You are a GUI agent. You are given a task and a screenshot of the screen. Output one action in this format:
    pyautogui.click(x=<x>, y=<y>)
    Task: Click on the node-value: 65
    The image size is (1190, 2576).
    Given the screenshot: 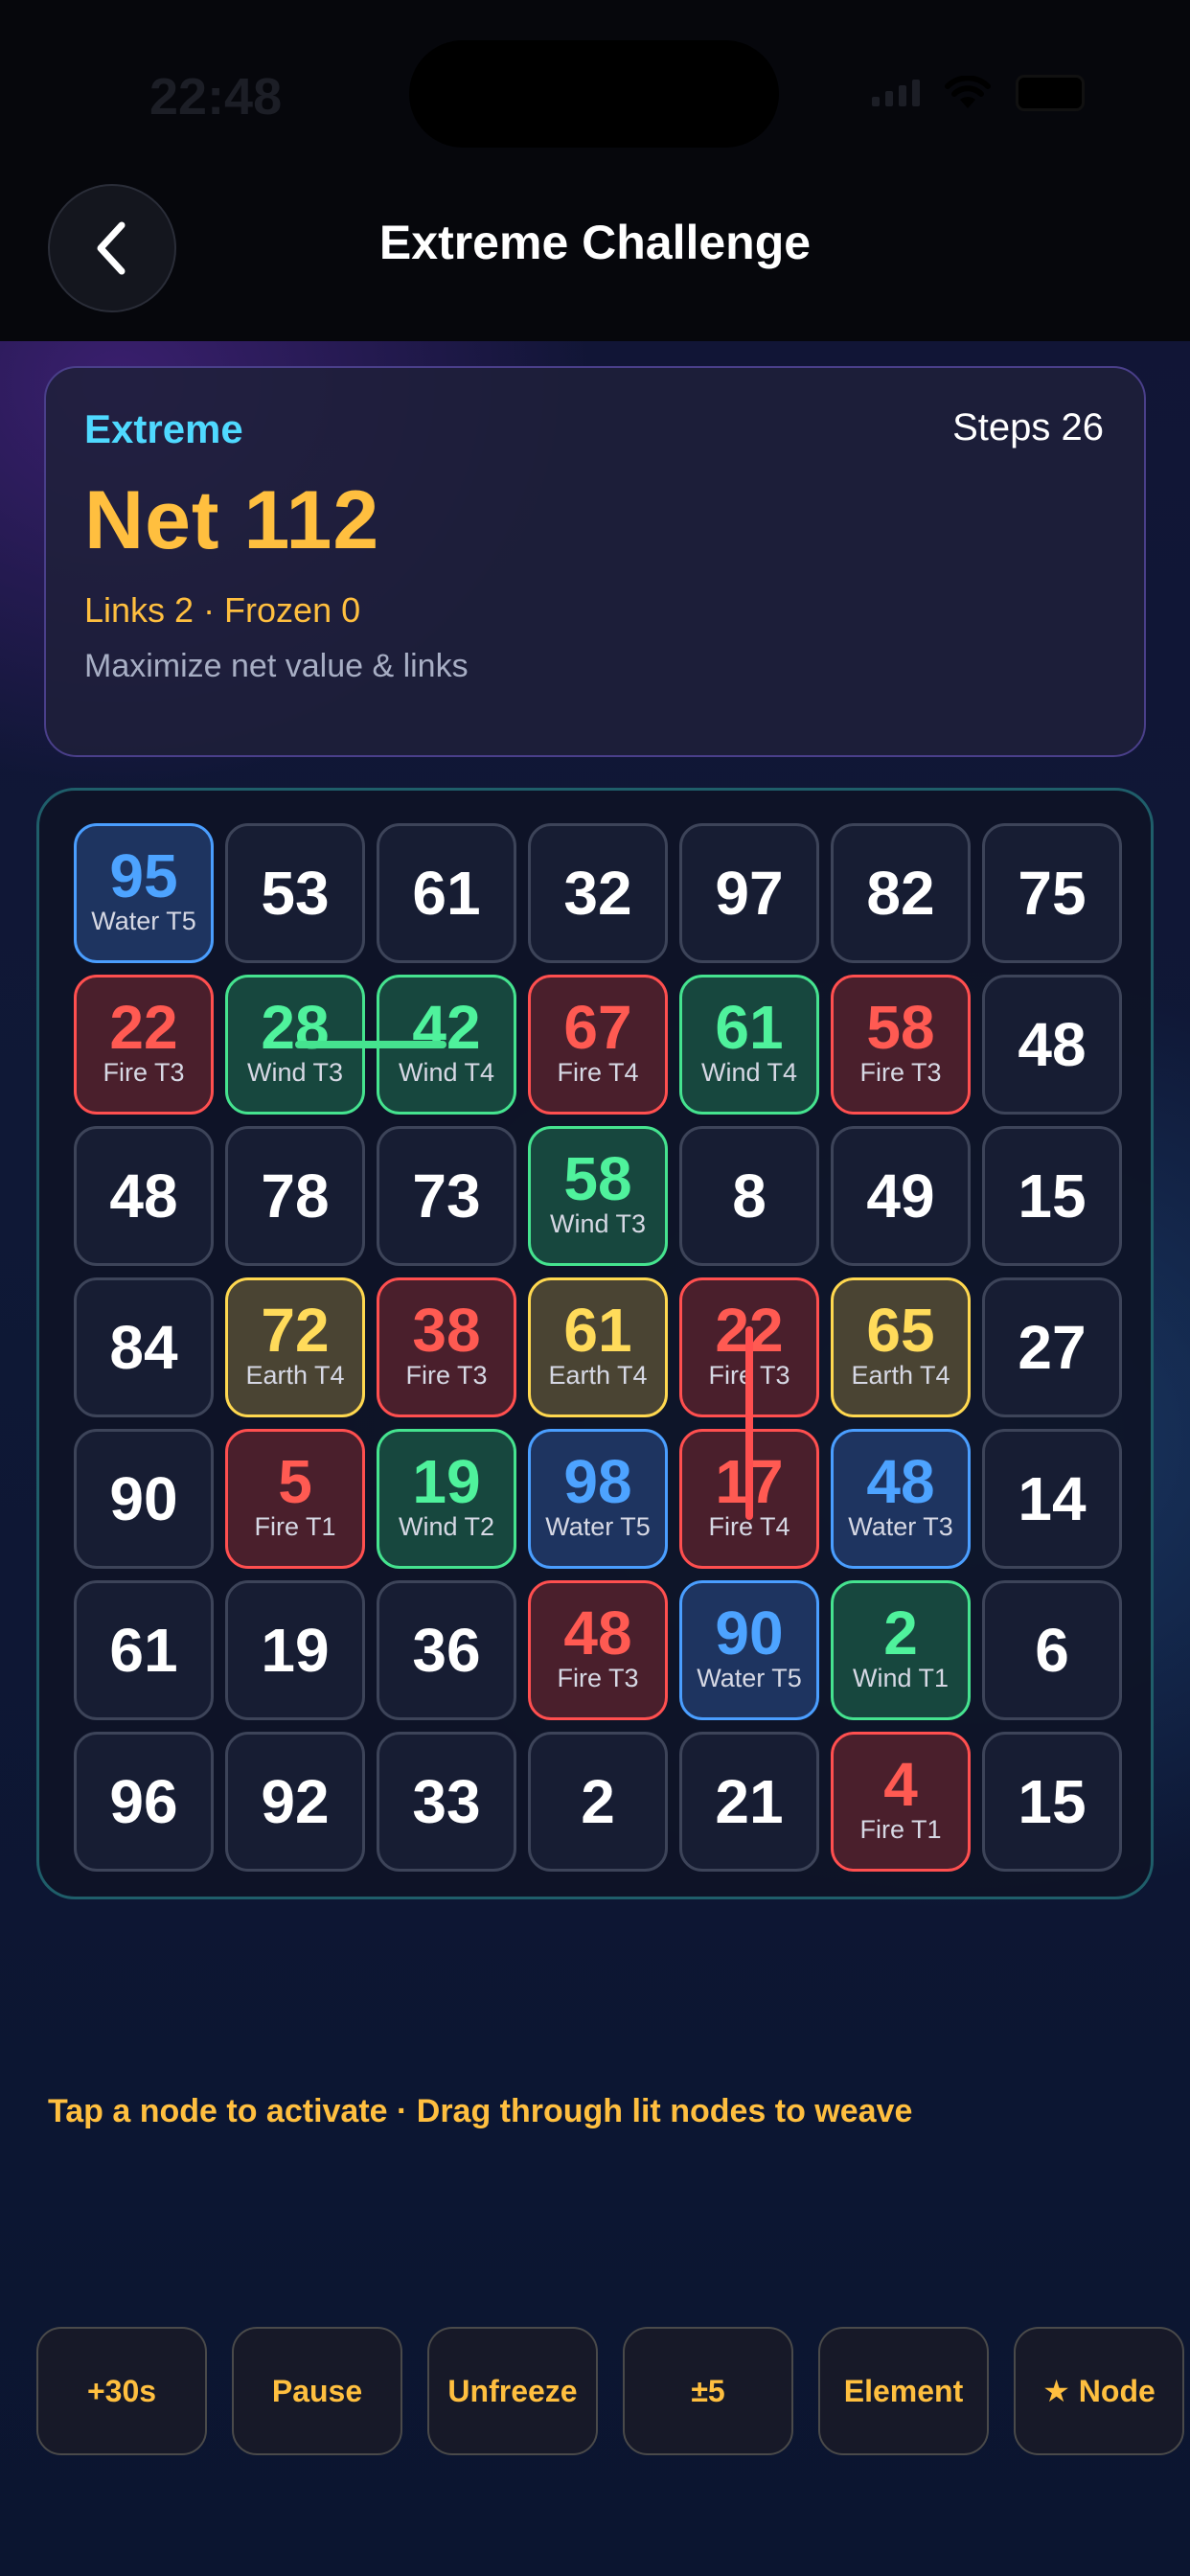 What is the action you would take?
    pyautogui.click(x=901, y=1330)
    